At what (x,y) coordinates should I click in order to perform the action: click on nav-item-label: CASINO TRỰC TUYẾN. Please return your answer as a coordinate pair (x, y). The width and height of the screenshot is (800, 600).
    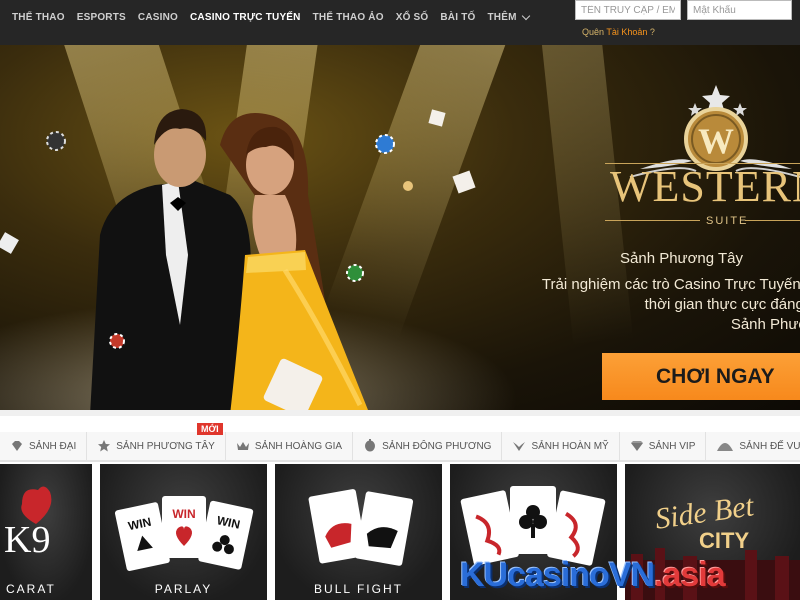
    Looking at the image, I should click on (245, 17).